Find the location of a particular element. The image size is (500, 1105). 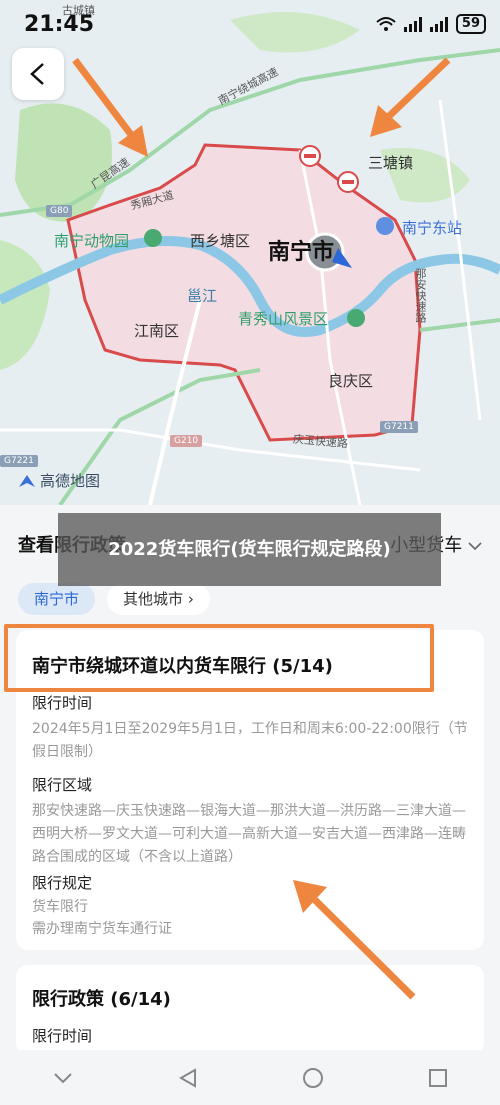

road-tag-g210: G210 is located at coordinates (186, 441).